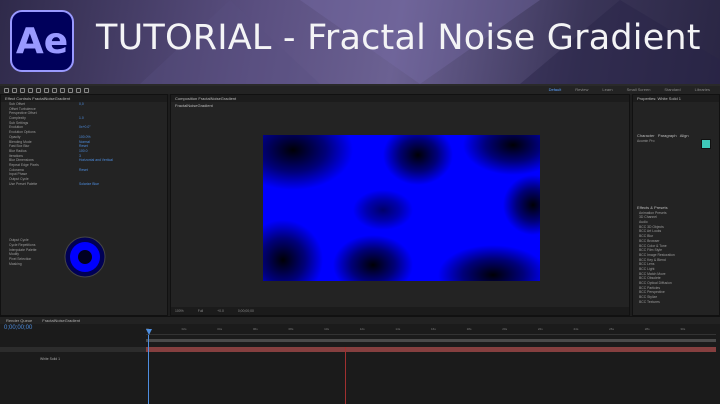 The width and height of the screenshot is (720, 404). I want to click on zoom-tool-icon, so click(30, 90).